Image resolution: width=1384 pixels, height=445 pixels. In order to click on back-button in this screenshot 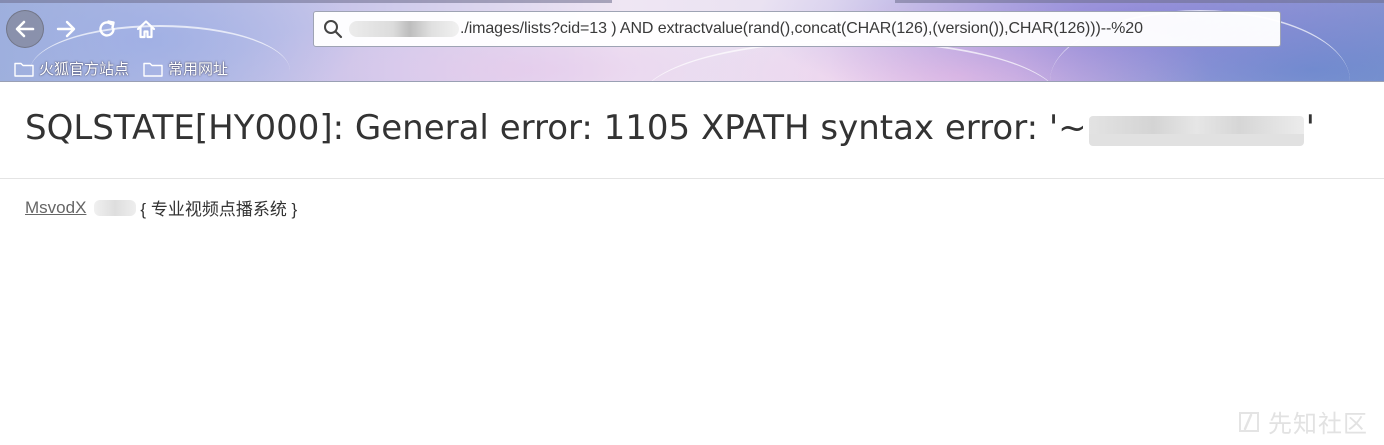, I will do `click(25, 29)`.